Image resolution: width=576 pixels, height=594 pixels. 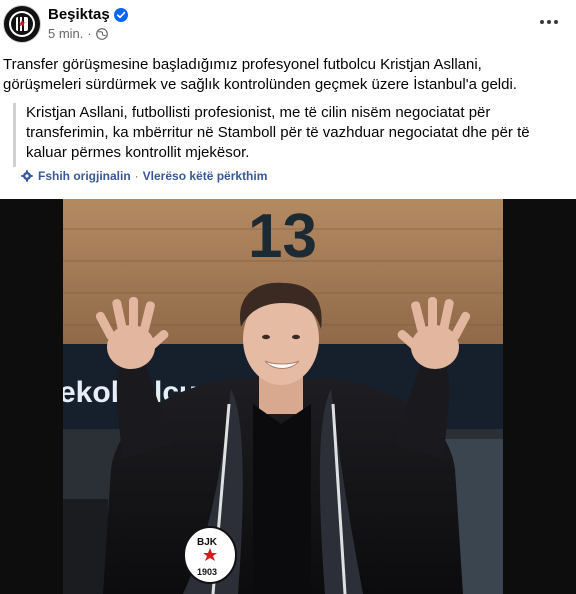 I want to click on gear-icon, so click(x=27, y=176).